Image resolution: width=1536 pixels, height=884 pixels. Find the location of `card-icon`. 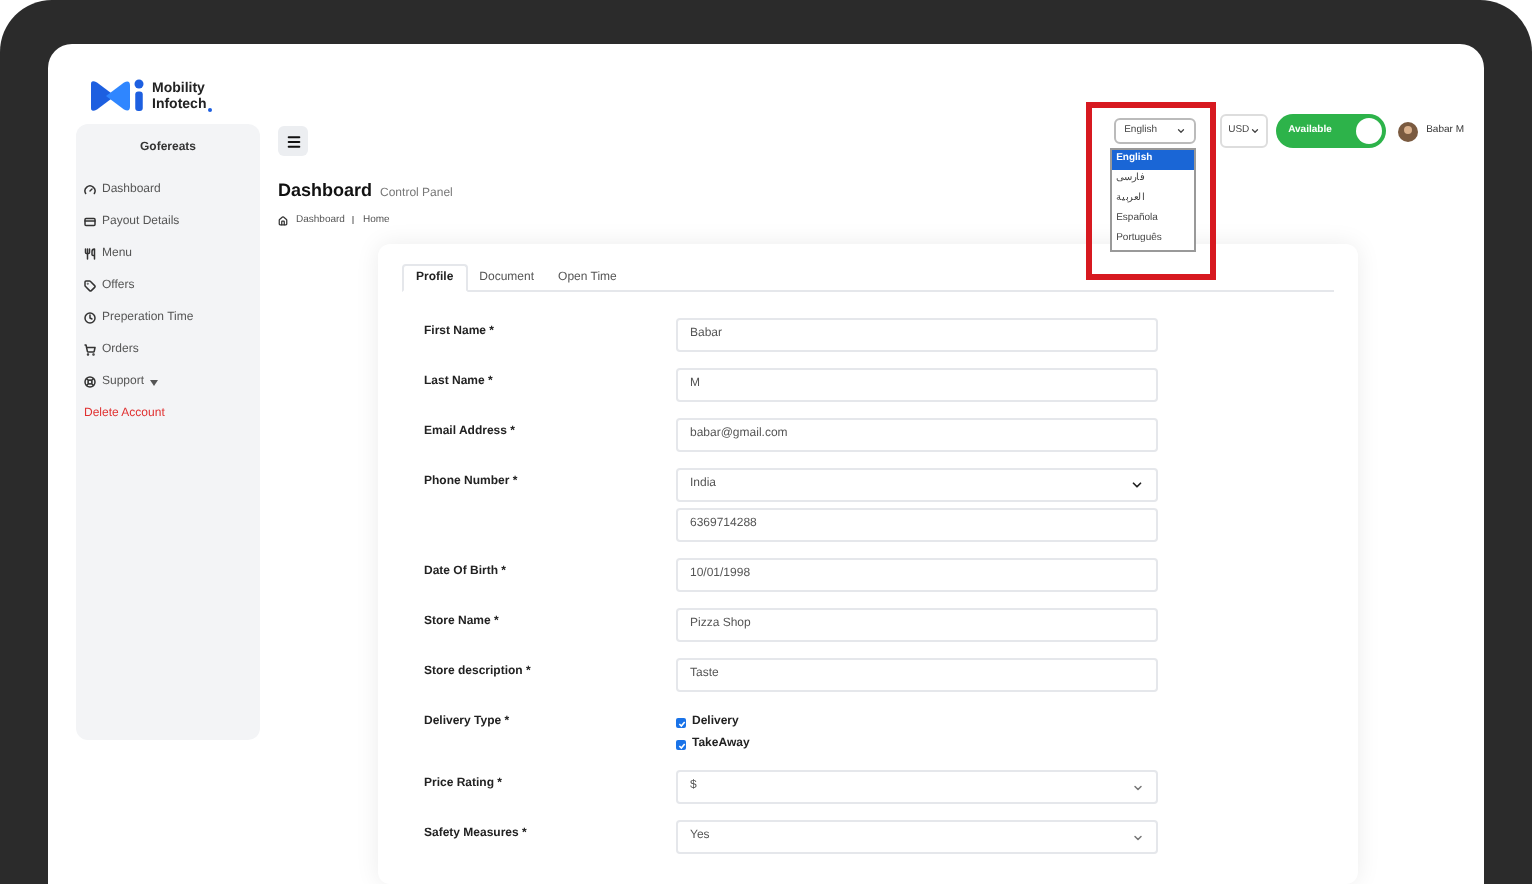

card-icon is located at coordinates (90, 222).